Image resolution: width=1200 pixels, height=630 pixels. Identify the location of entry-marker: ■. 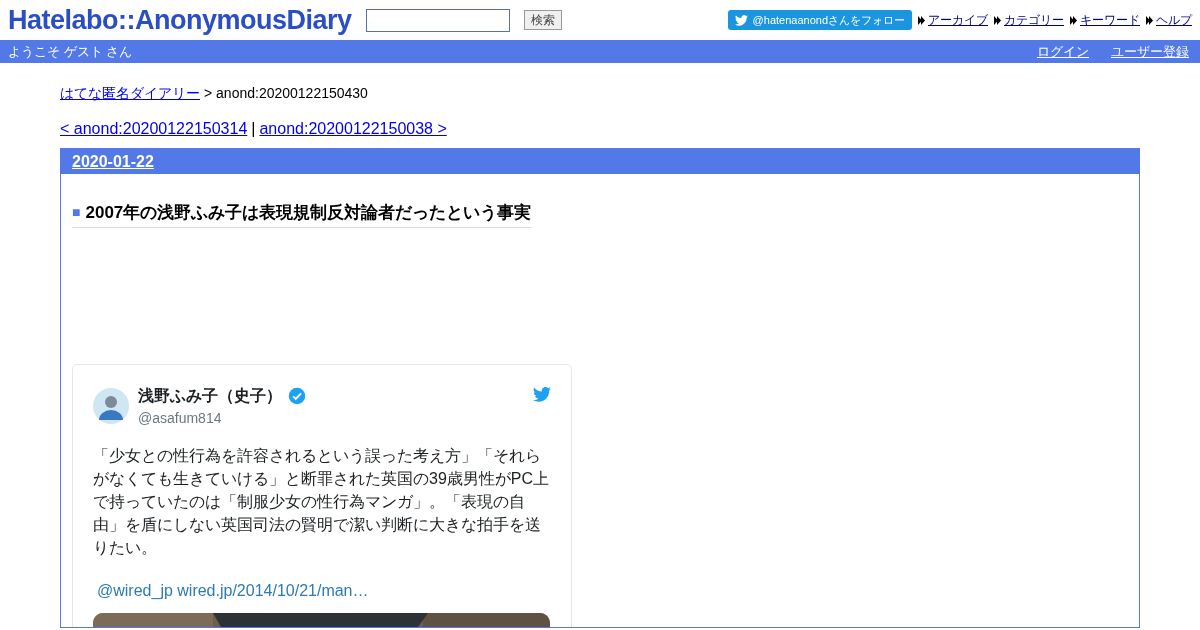
(76, 213).